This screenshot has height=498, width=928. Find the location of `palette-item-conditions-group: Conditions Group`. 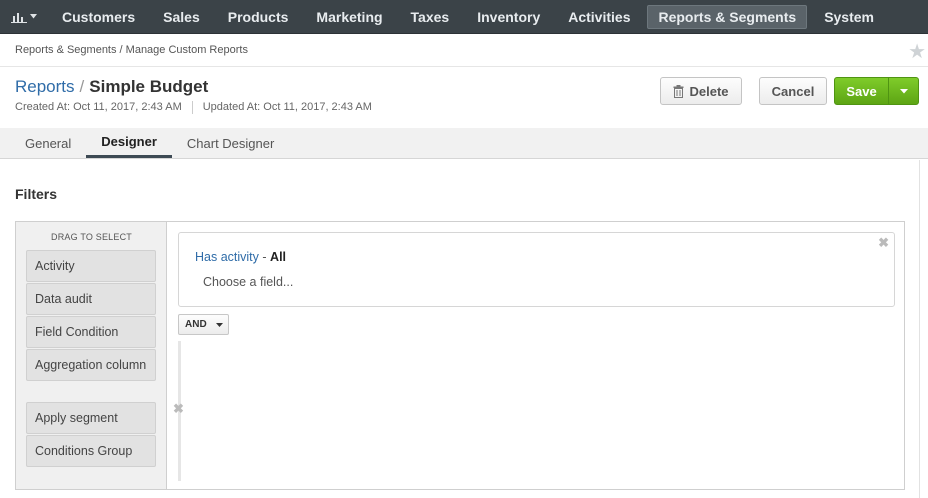

palette-item-conditions-group: Conditions Group is located at coordinates (91, 451).